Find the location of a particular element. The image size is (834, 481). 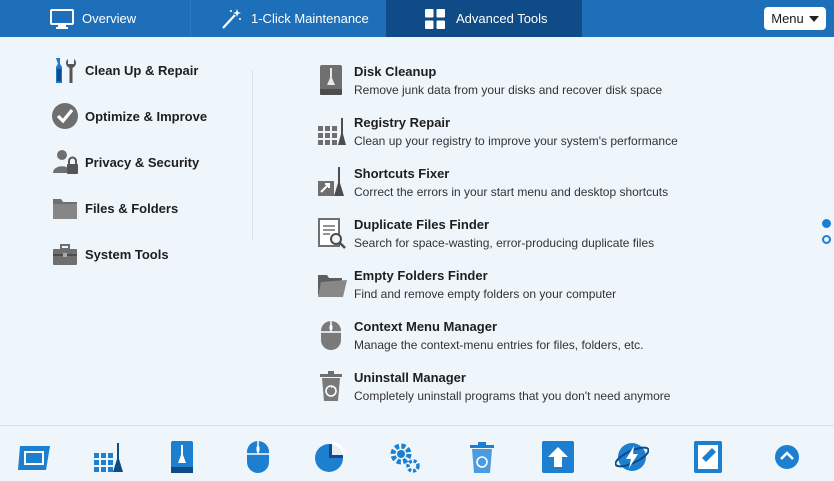

category-clean-up-repair: Clean Up & Repair is located at coordinates (124, 70).